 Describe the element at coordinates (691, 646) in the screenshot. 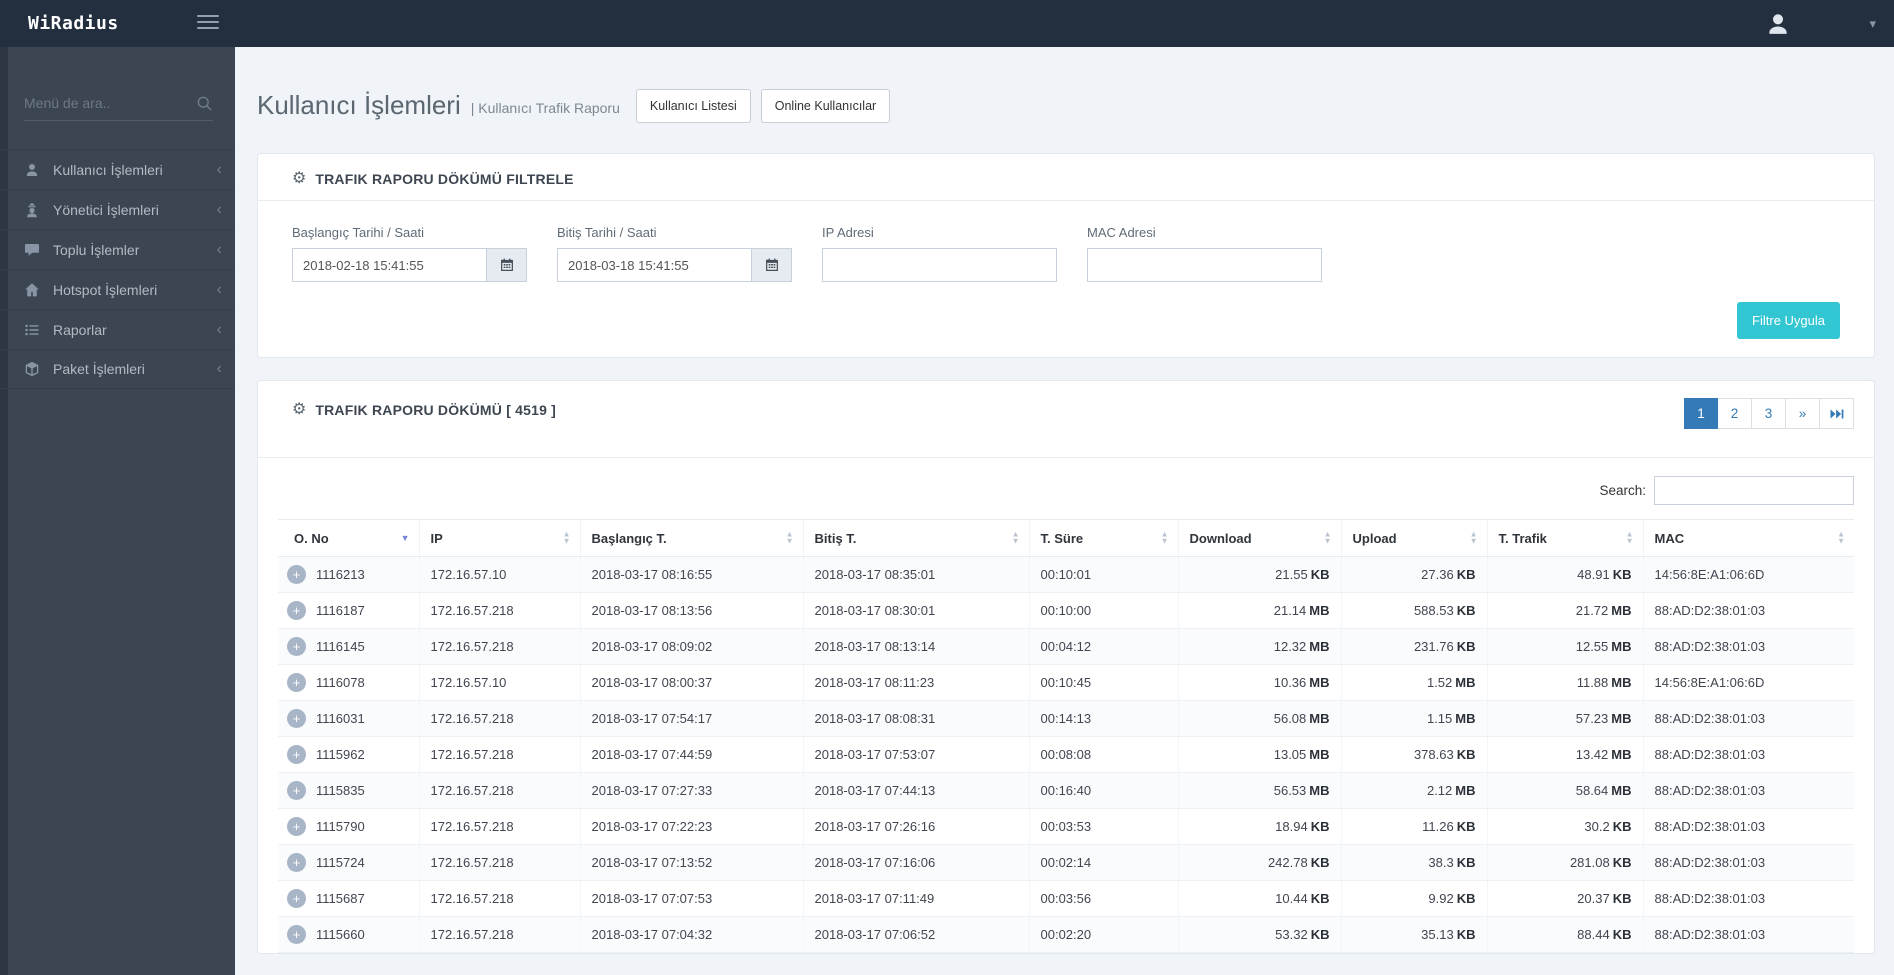

I see `start-time-cell: 2018-03-17 08:09:02` at that location.